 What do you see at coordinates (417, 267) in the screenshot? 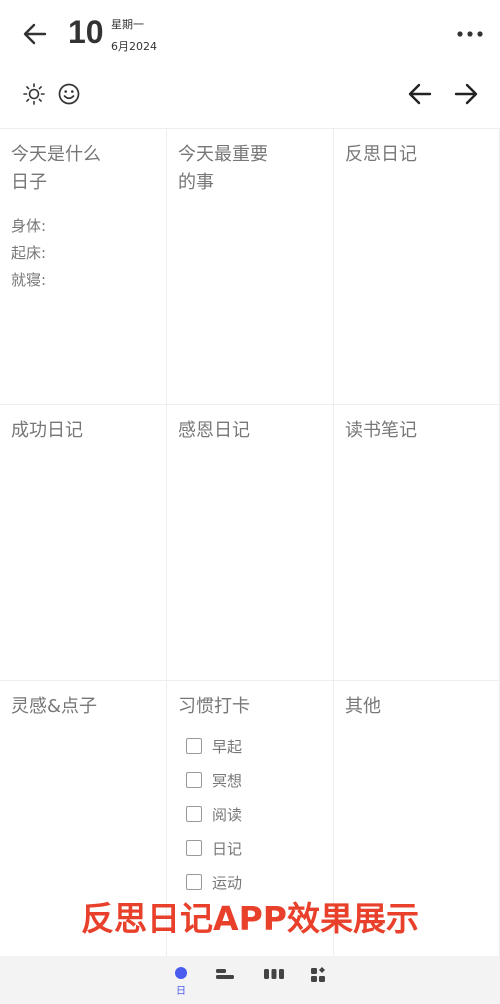
I see `cell-reflection: 反思日记` at bounding box center [417, 267].